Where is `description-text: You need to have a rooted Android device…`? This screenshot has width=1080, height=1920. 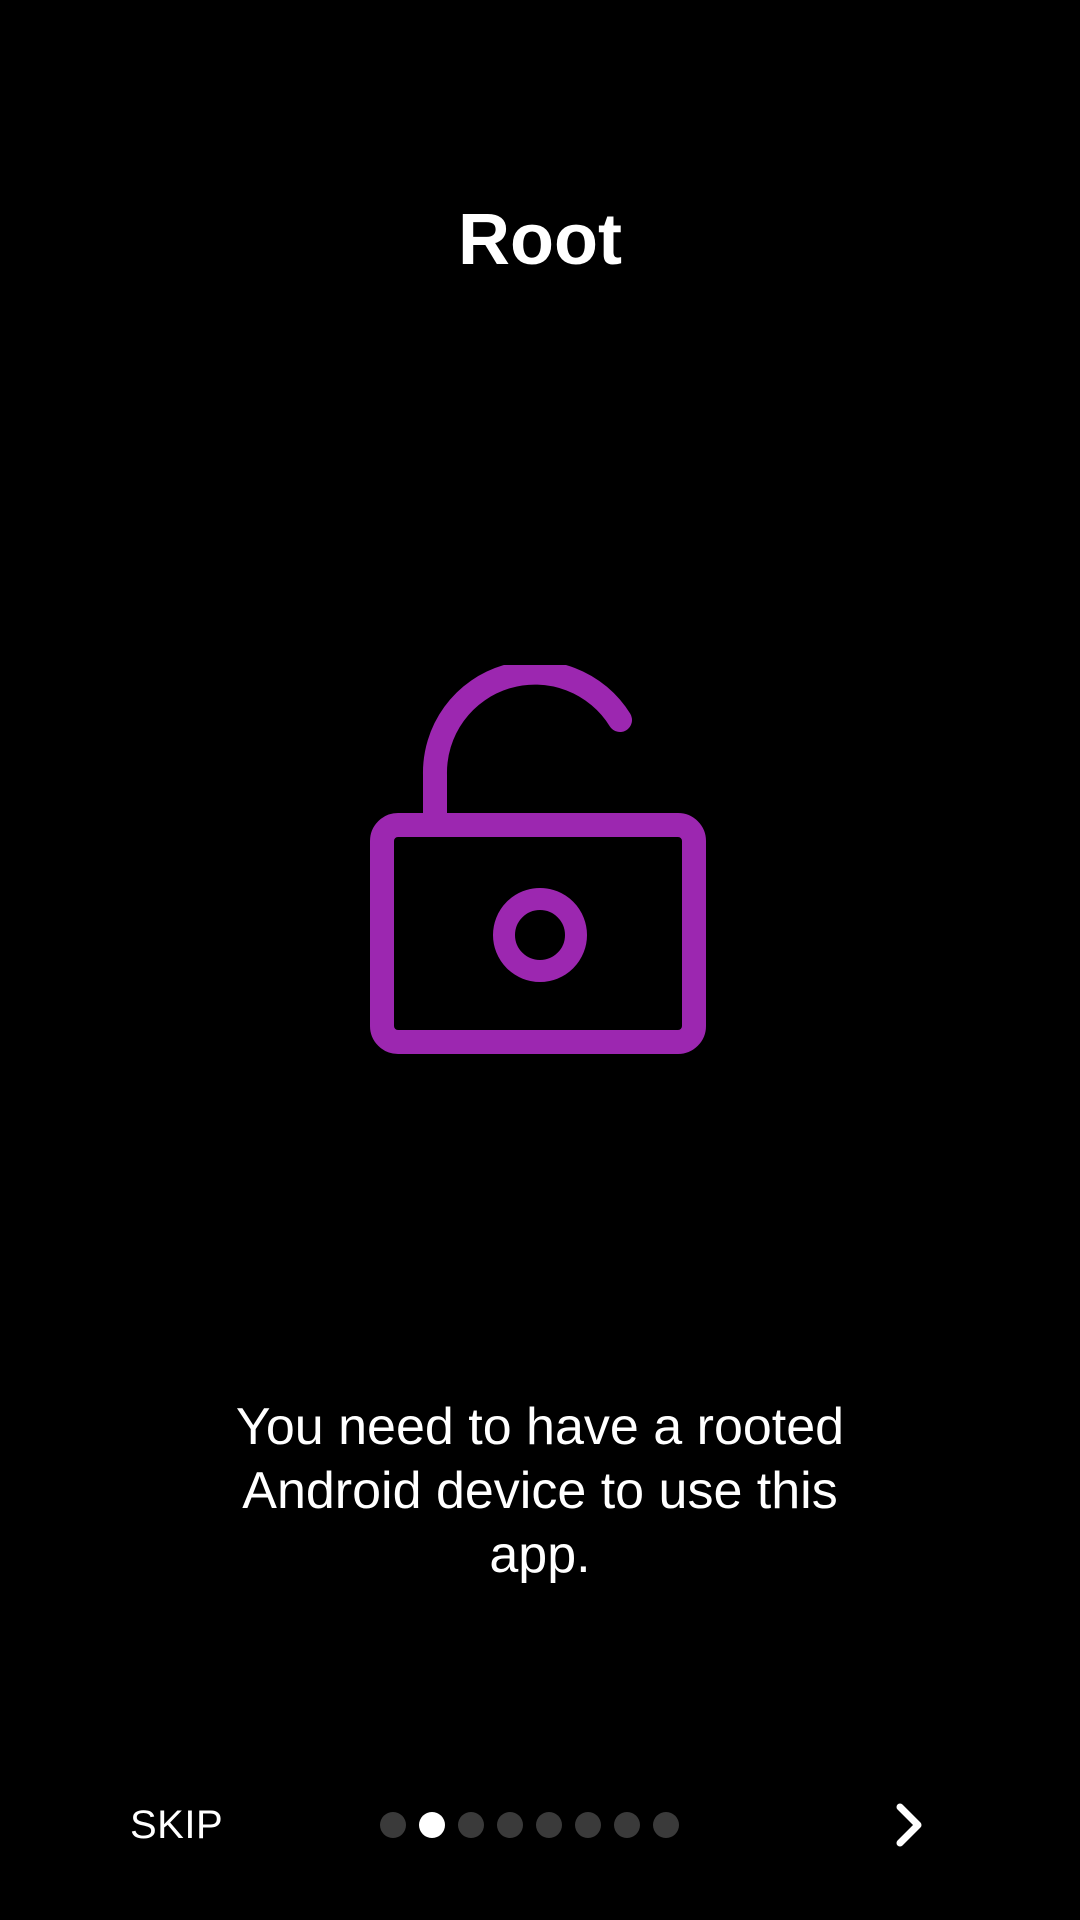
description-text: You need to have a rooted Android device… is located at coordinates (540, 1491).